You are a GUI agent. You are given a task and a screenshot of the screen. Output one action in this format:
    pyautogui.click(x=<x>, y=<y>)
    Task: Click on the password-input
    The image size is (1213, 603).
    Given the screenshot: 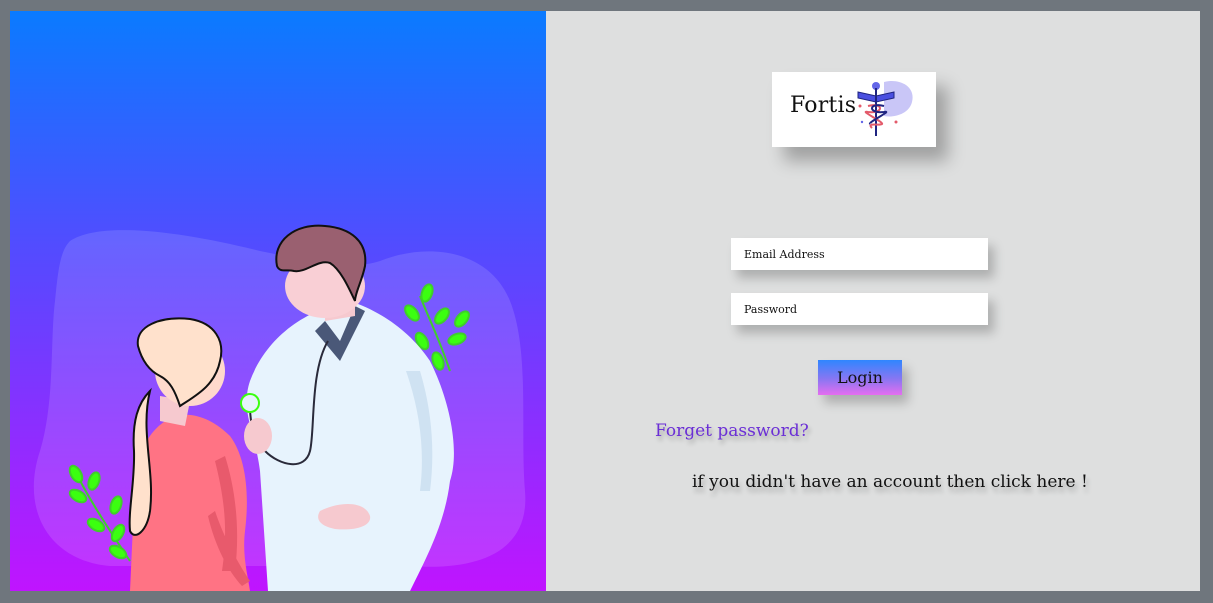 What is the action you would take?
    pyautogui.click(x=859, y=309)
    